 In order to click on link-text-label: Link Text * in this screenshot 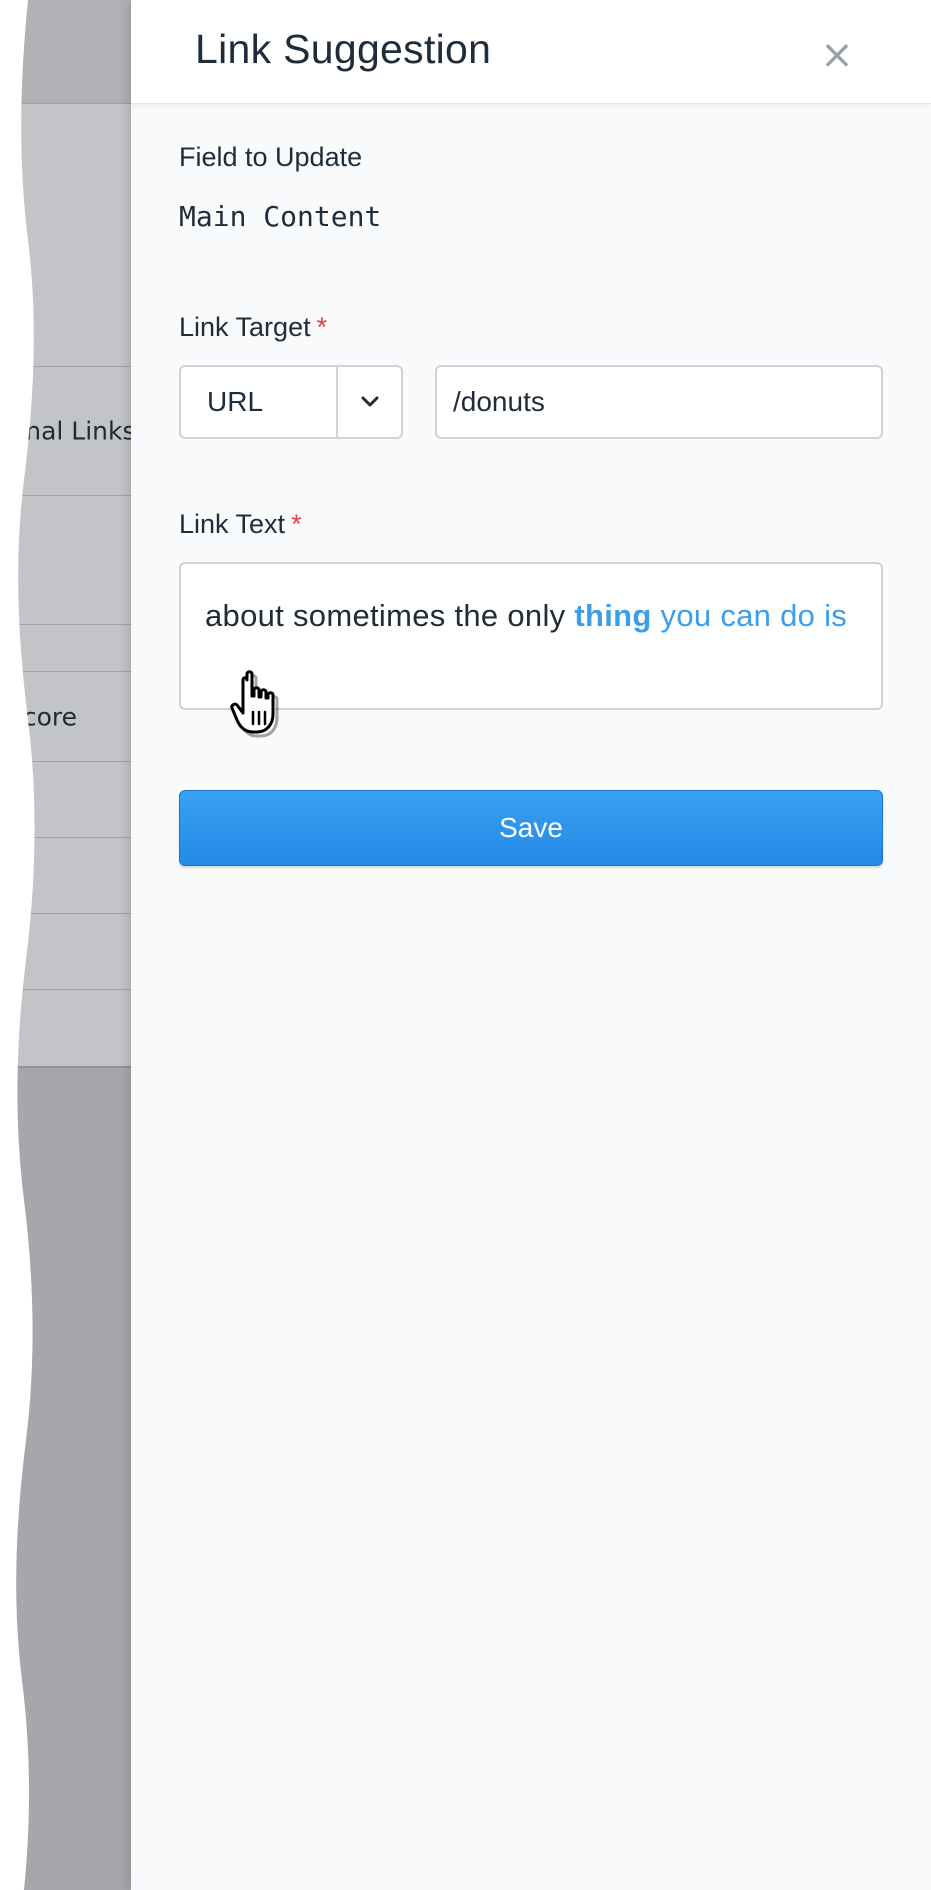, I will do `click(240, 524)`.